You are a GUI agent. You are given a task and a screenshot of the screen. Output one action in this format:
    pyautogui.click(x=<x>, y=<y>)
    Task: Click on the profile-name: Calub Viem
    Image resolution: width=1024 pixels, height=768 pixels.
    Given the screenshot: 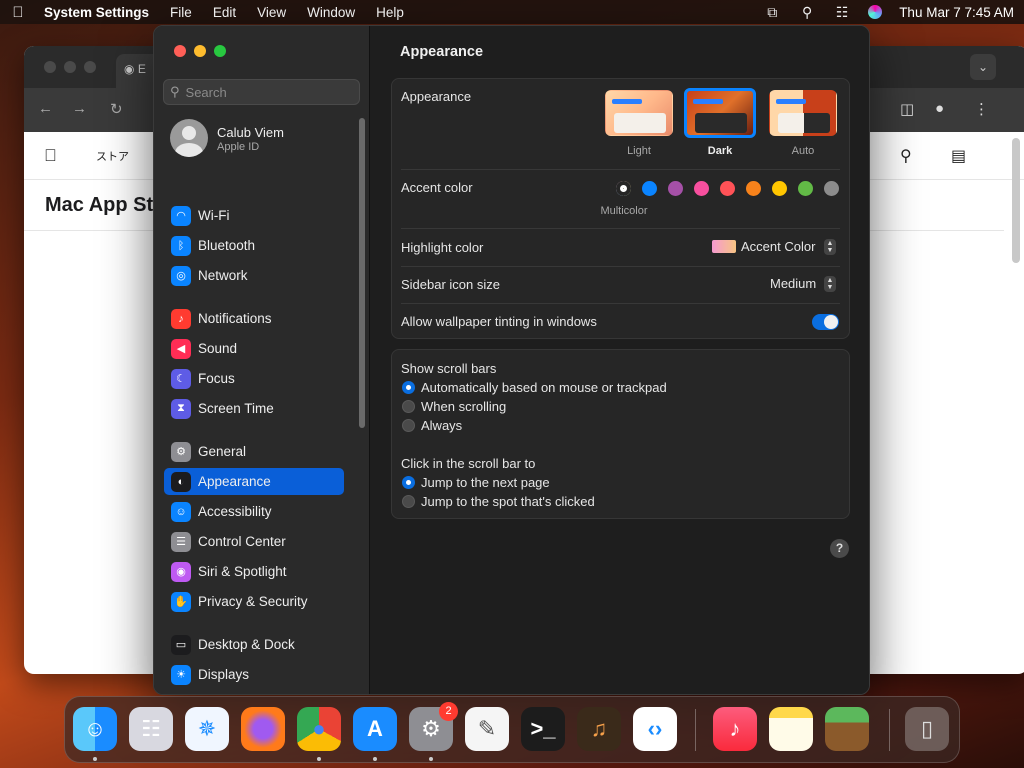 What is the action you would take?
    pyautogui.click(x=250, y=132)
    